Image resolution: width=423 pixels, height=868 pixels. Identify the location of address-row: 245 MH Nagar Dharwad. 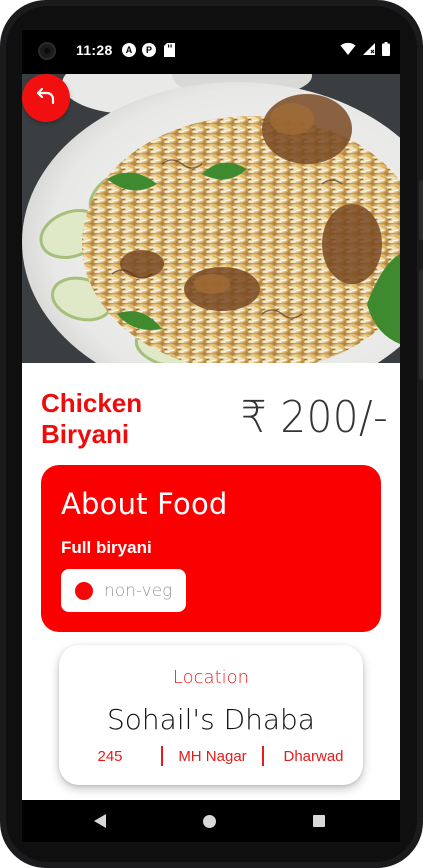
(211, 756).